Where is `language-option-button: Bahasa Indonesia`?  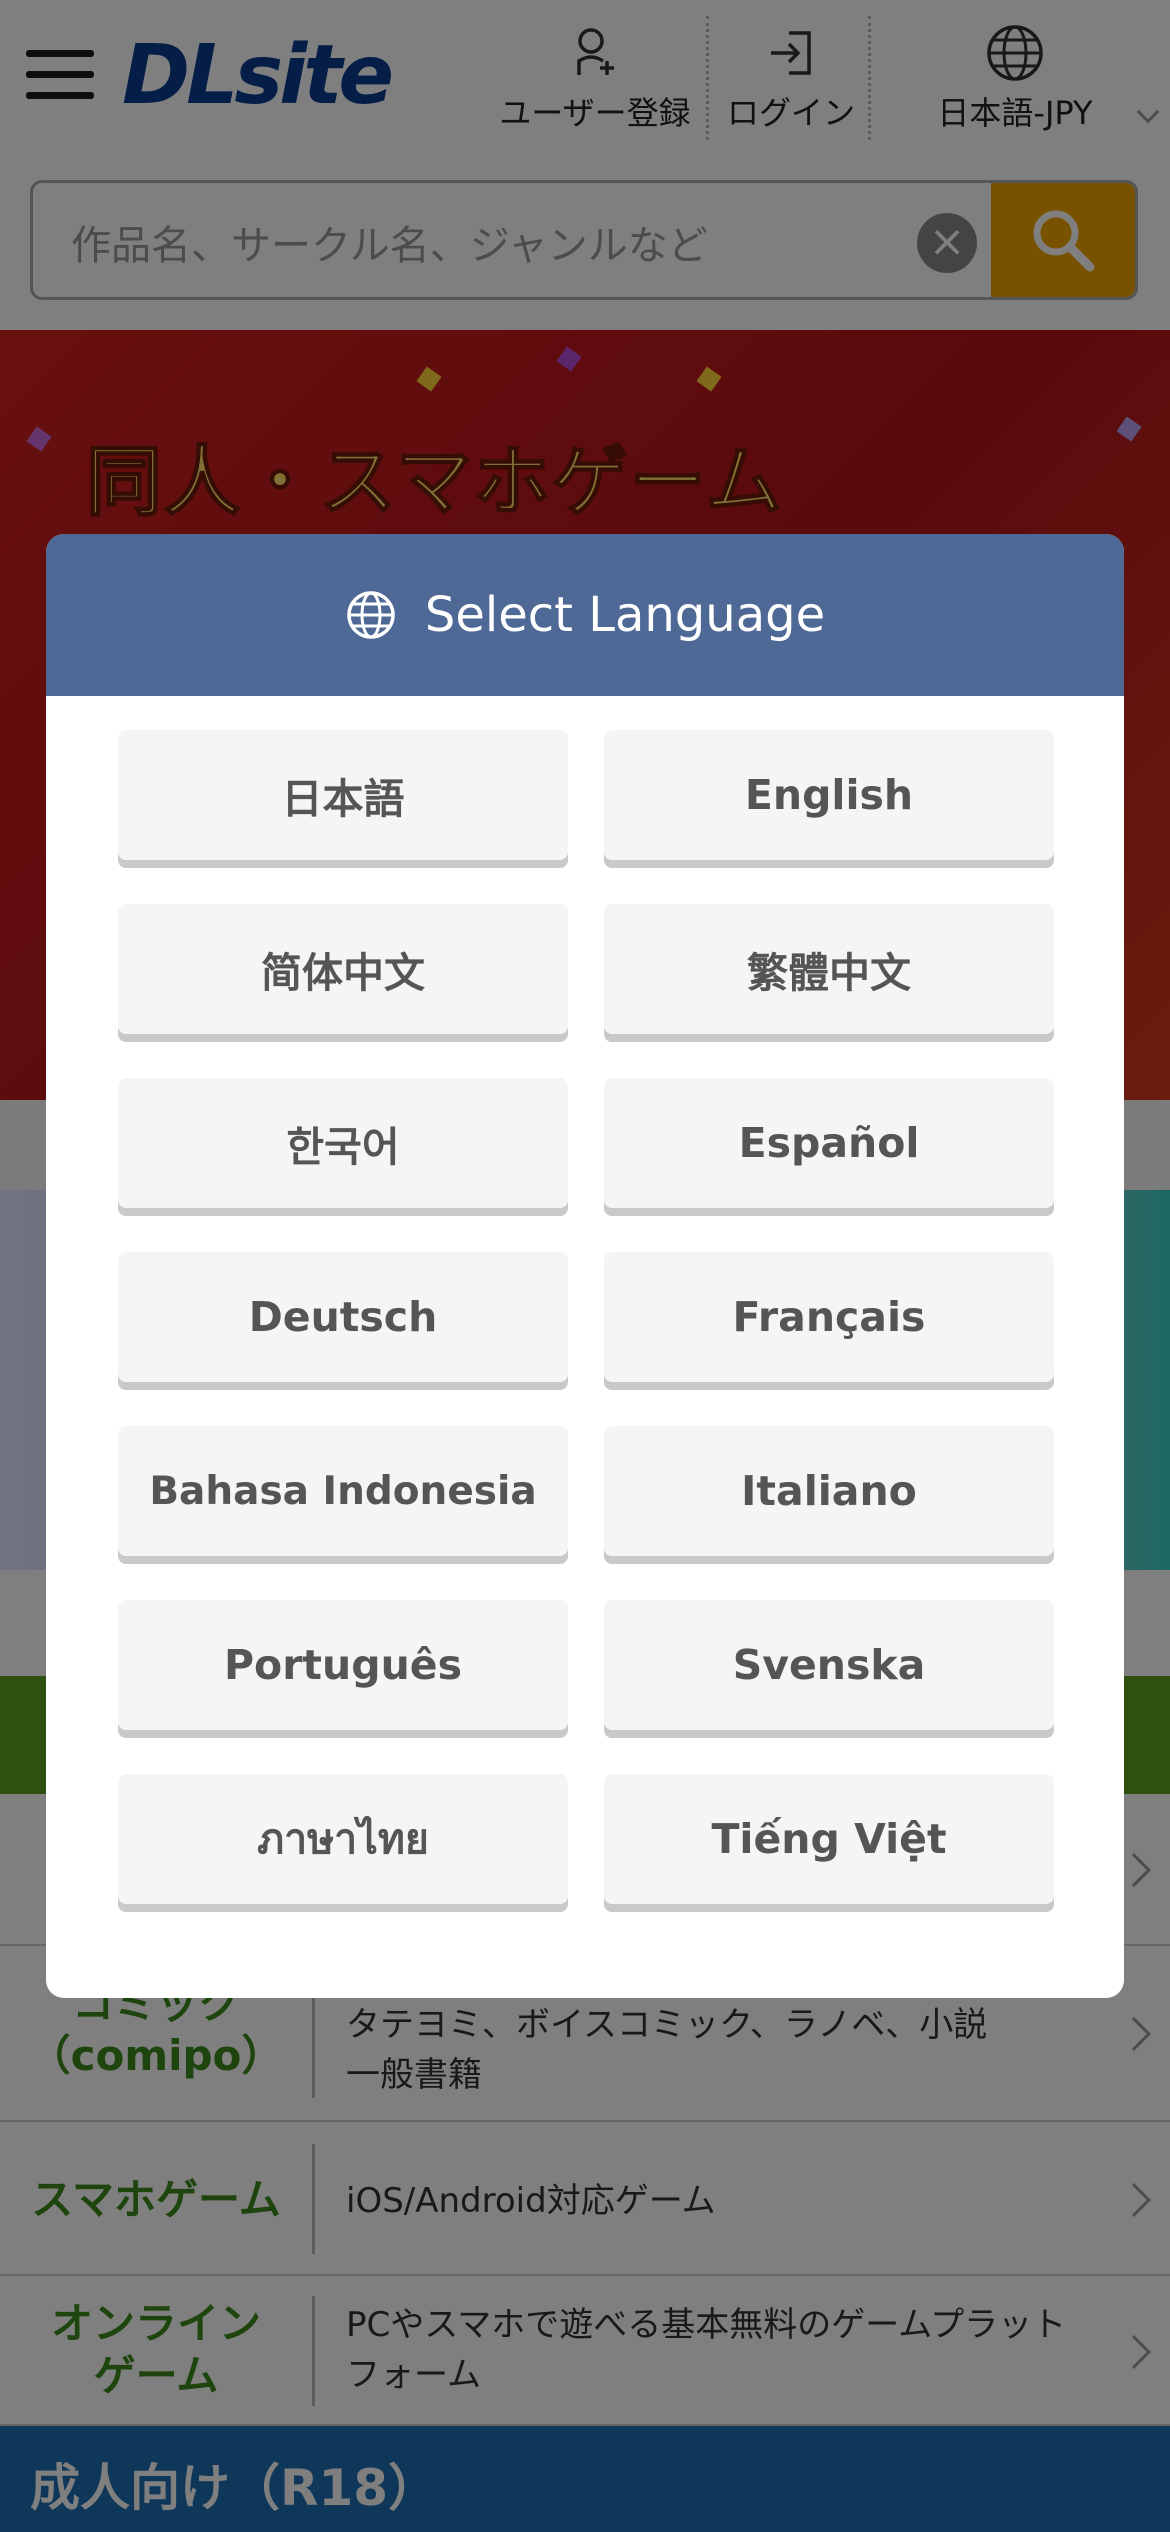
language-option-button: Bahasa Indonesia is located at coordinates (343, 1491).